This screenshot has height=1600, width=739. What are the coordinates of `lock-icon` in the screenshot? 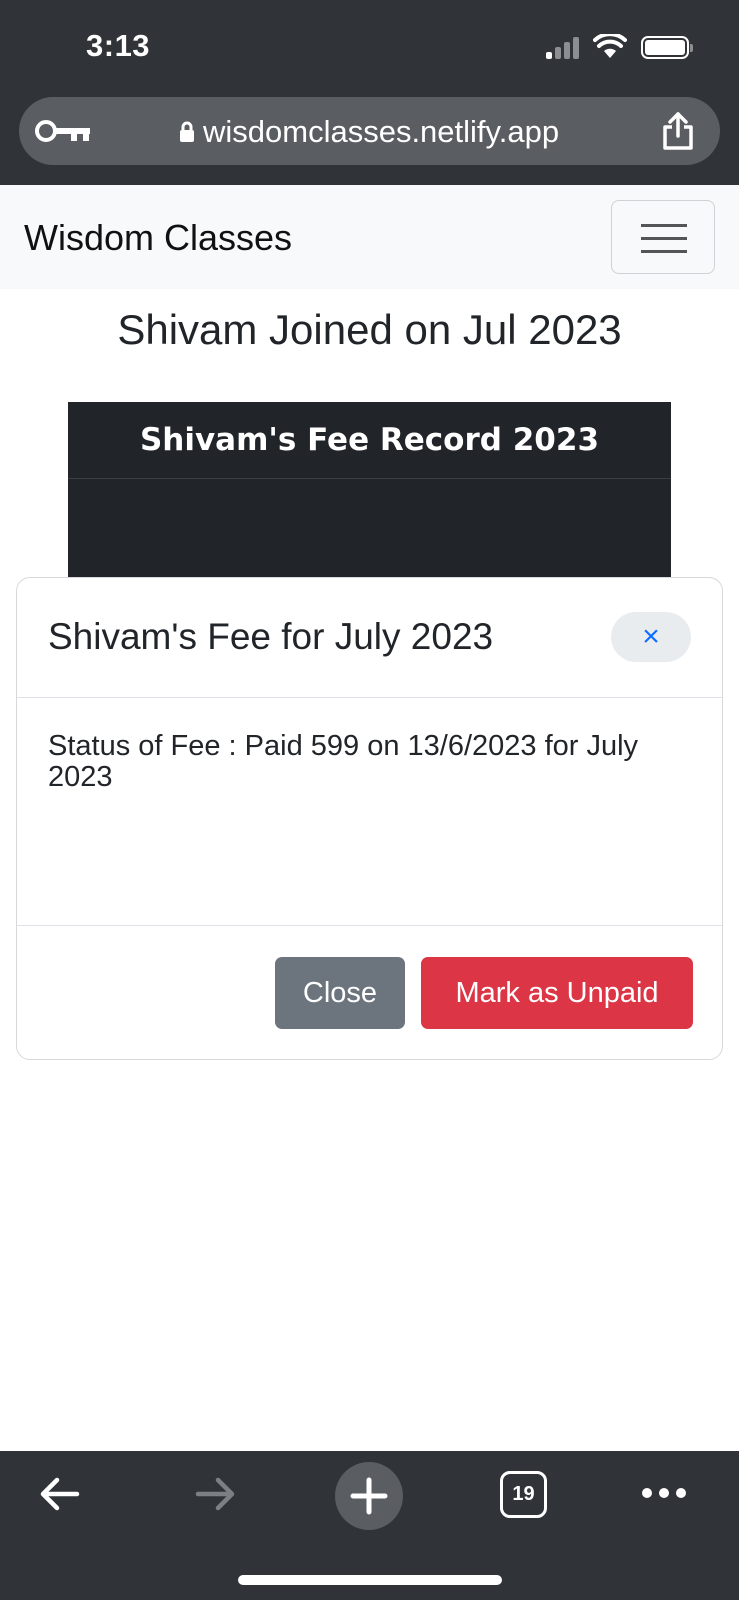 It's located at (187, 131).